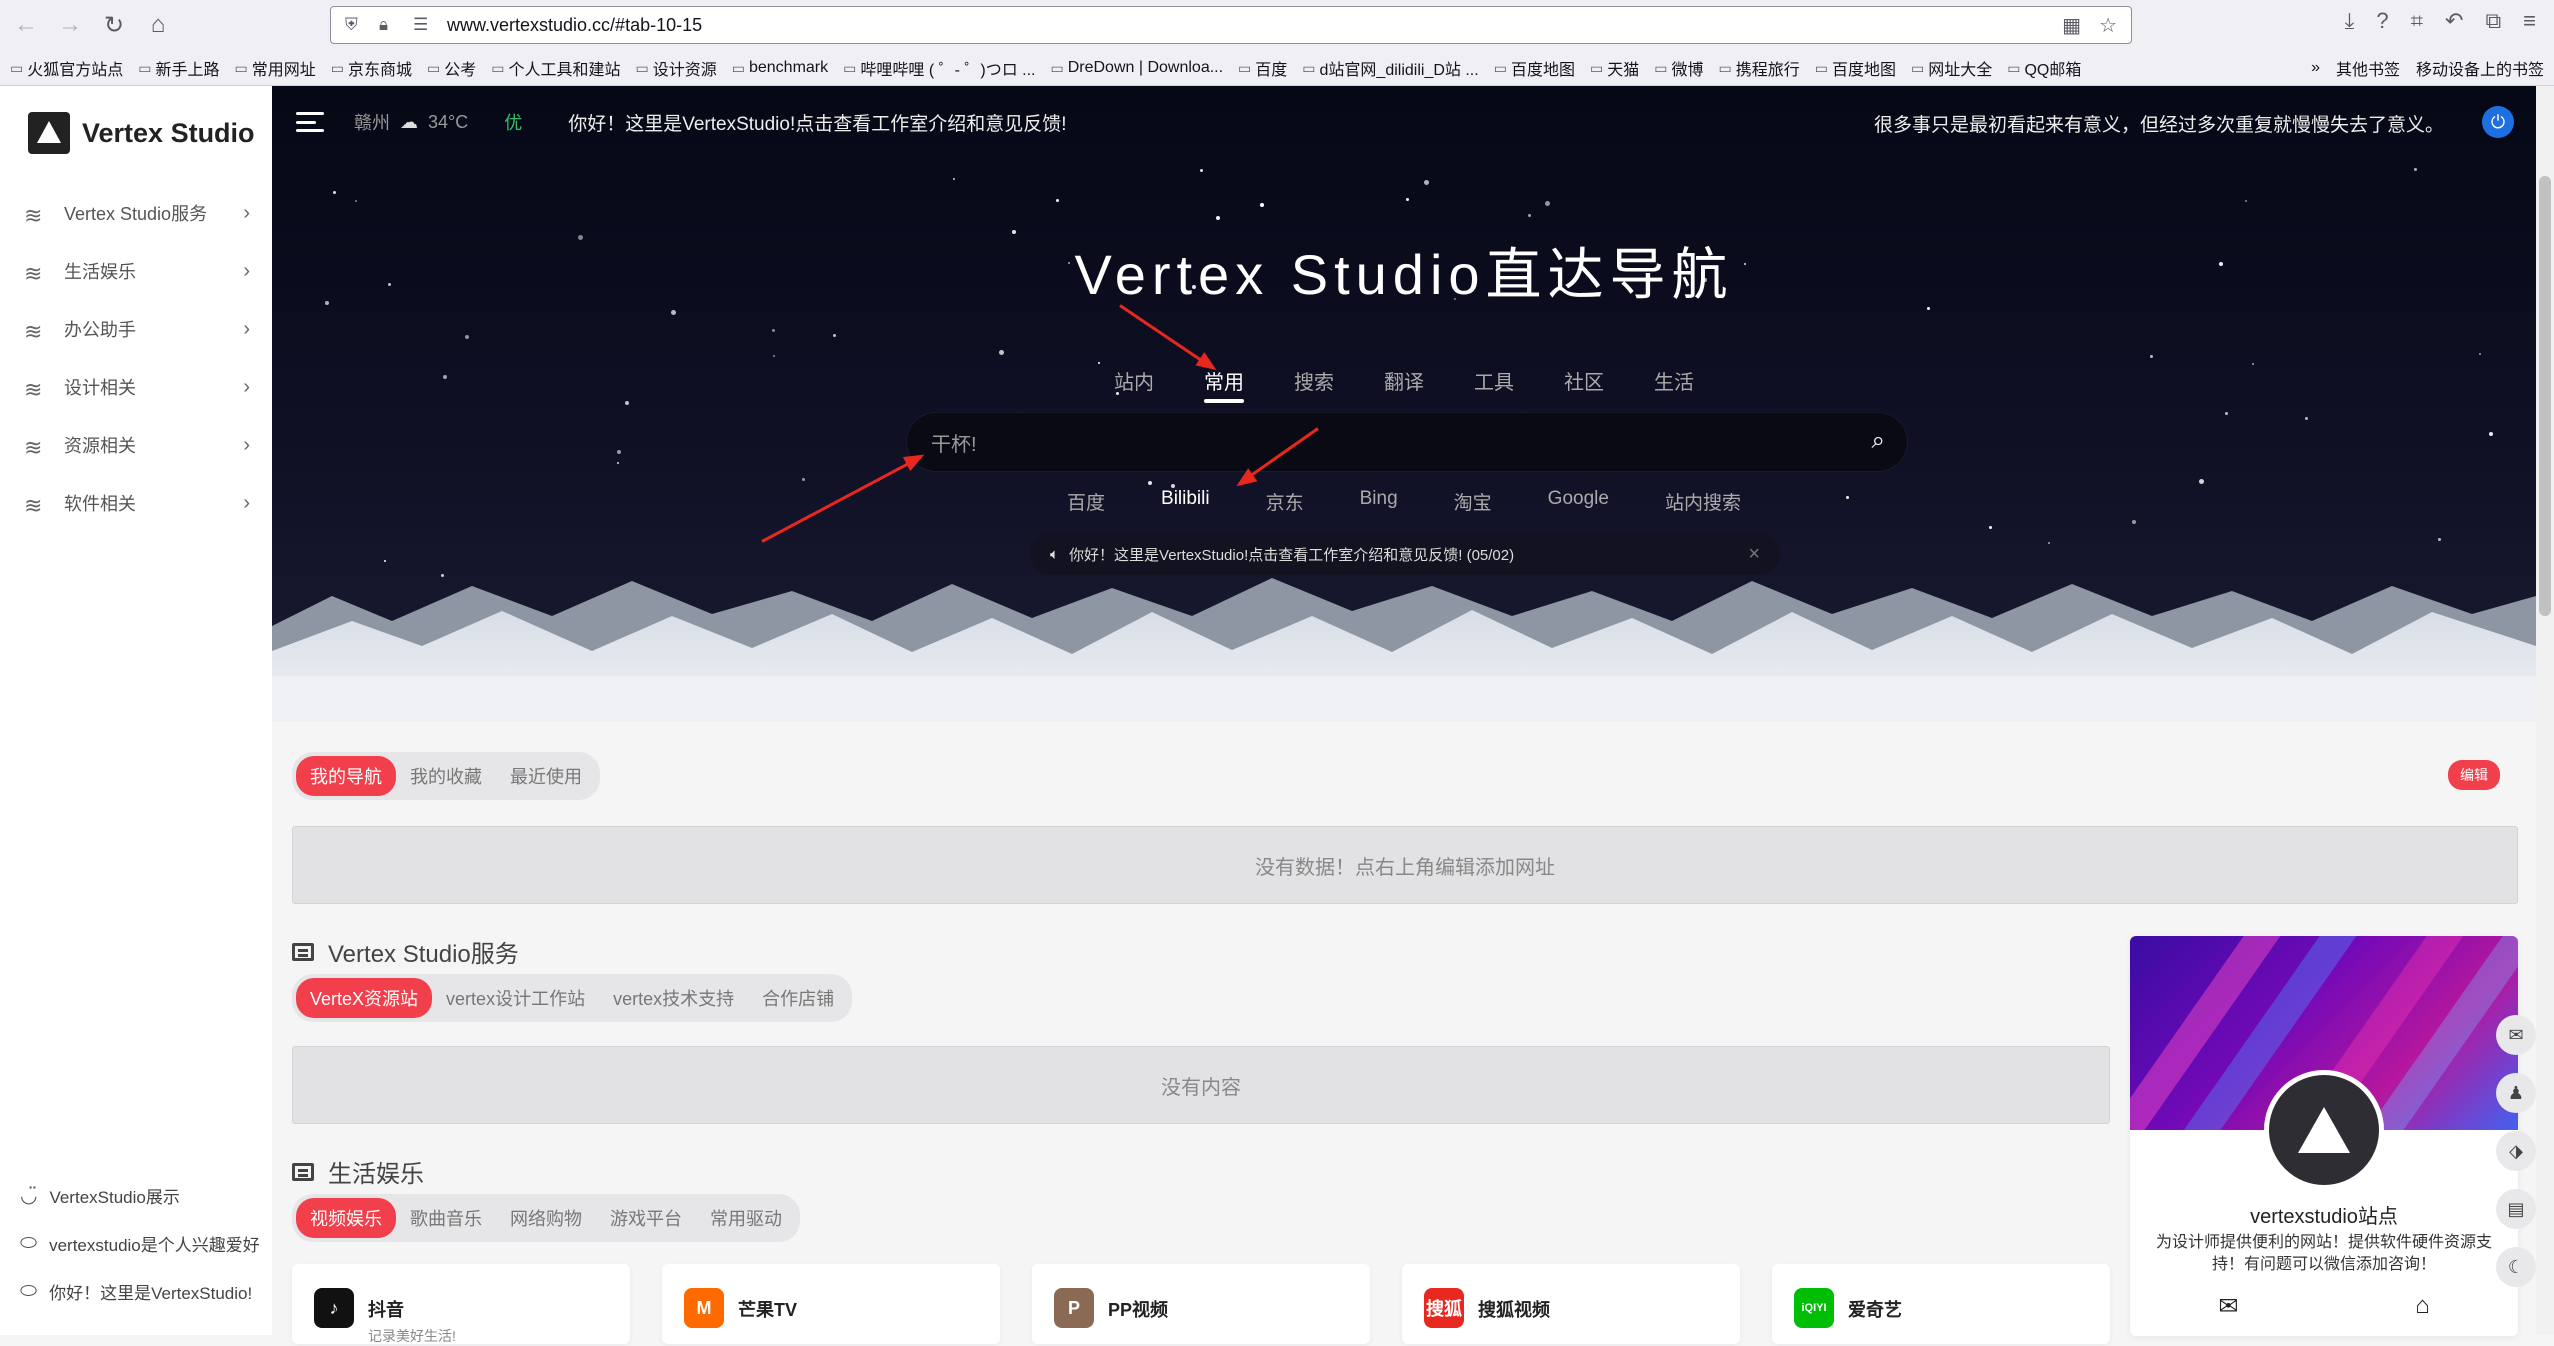 The image size is (2554, 1346). Describe the element at coordinates (673, 998) in the screenshot. I see `tab-vertex-support: vertex技术支持` at that location.